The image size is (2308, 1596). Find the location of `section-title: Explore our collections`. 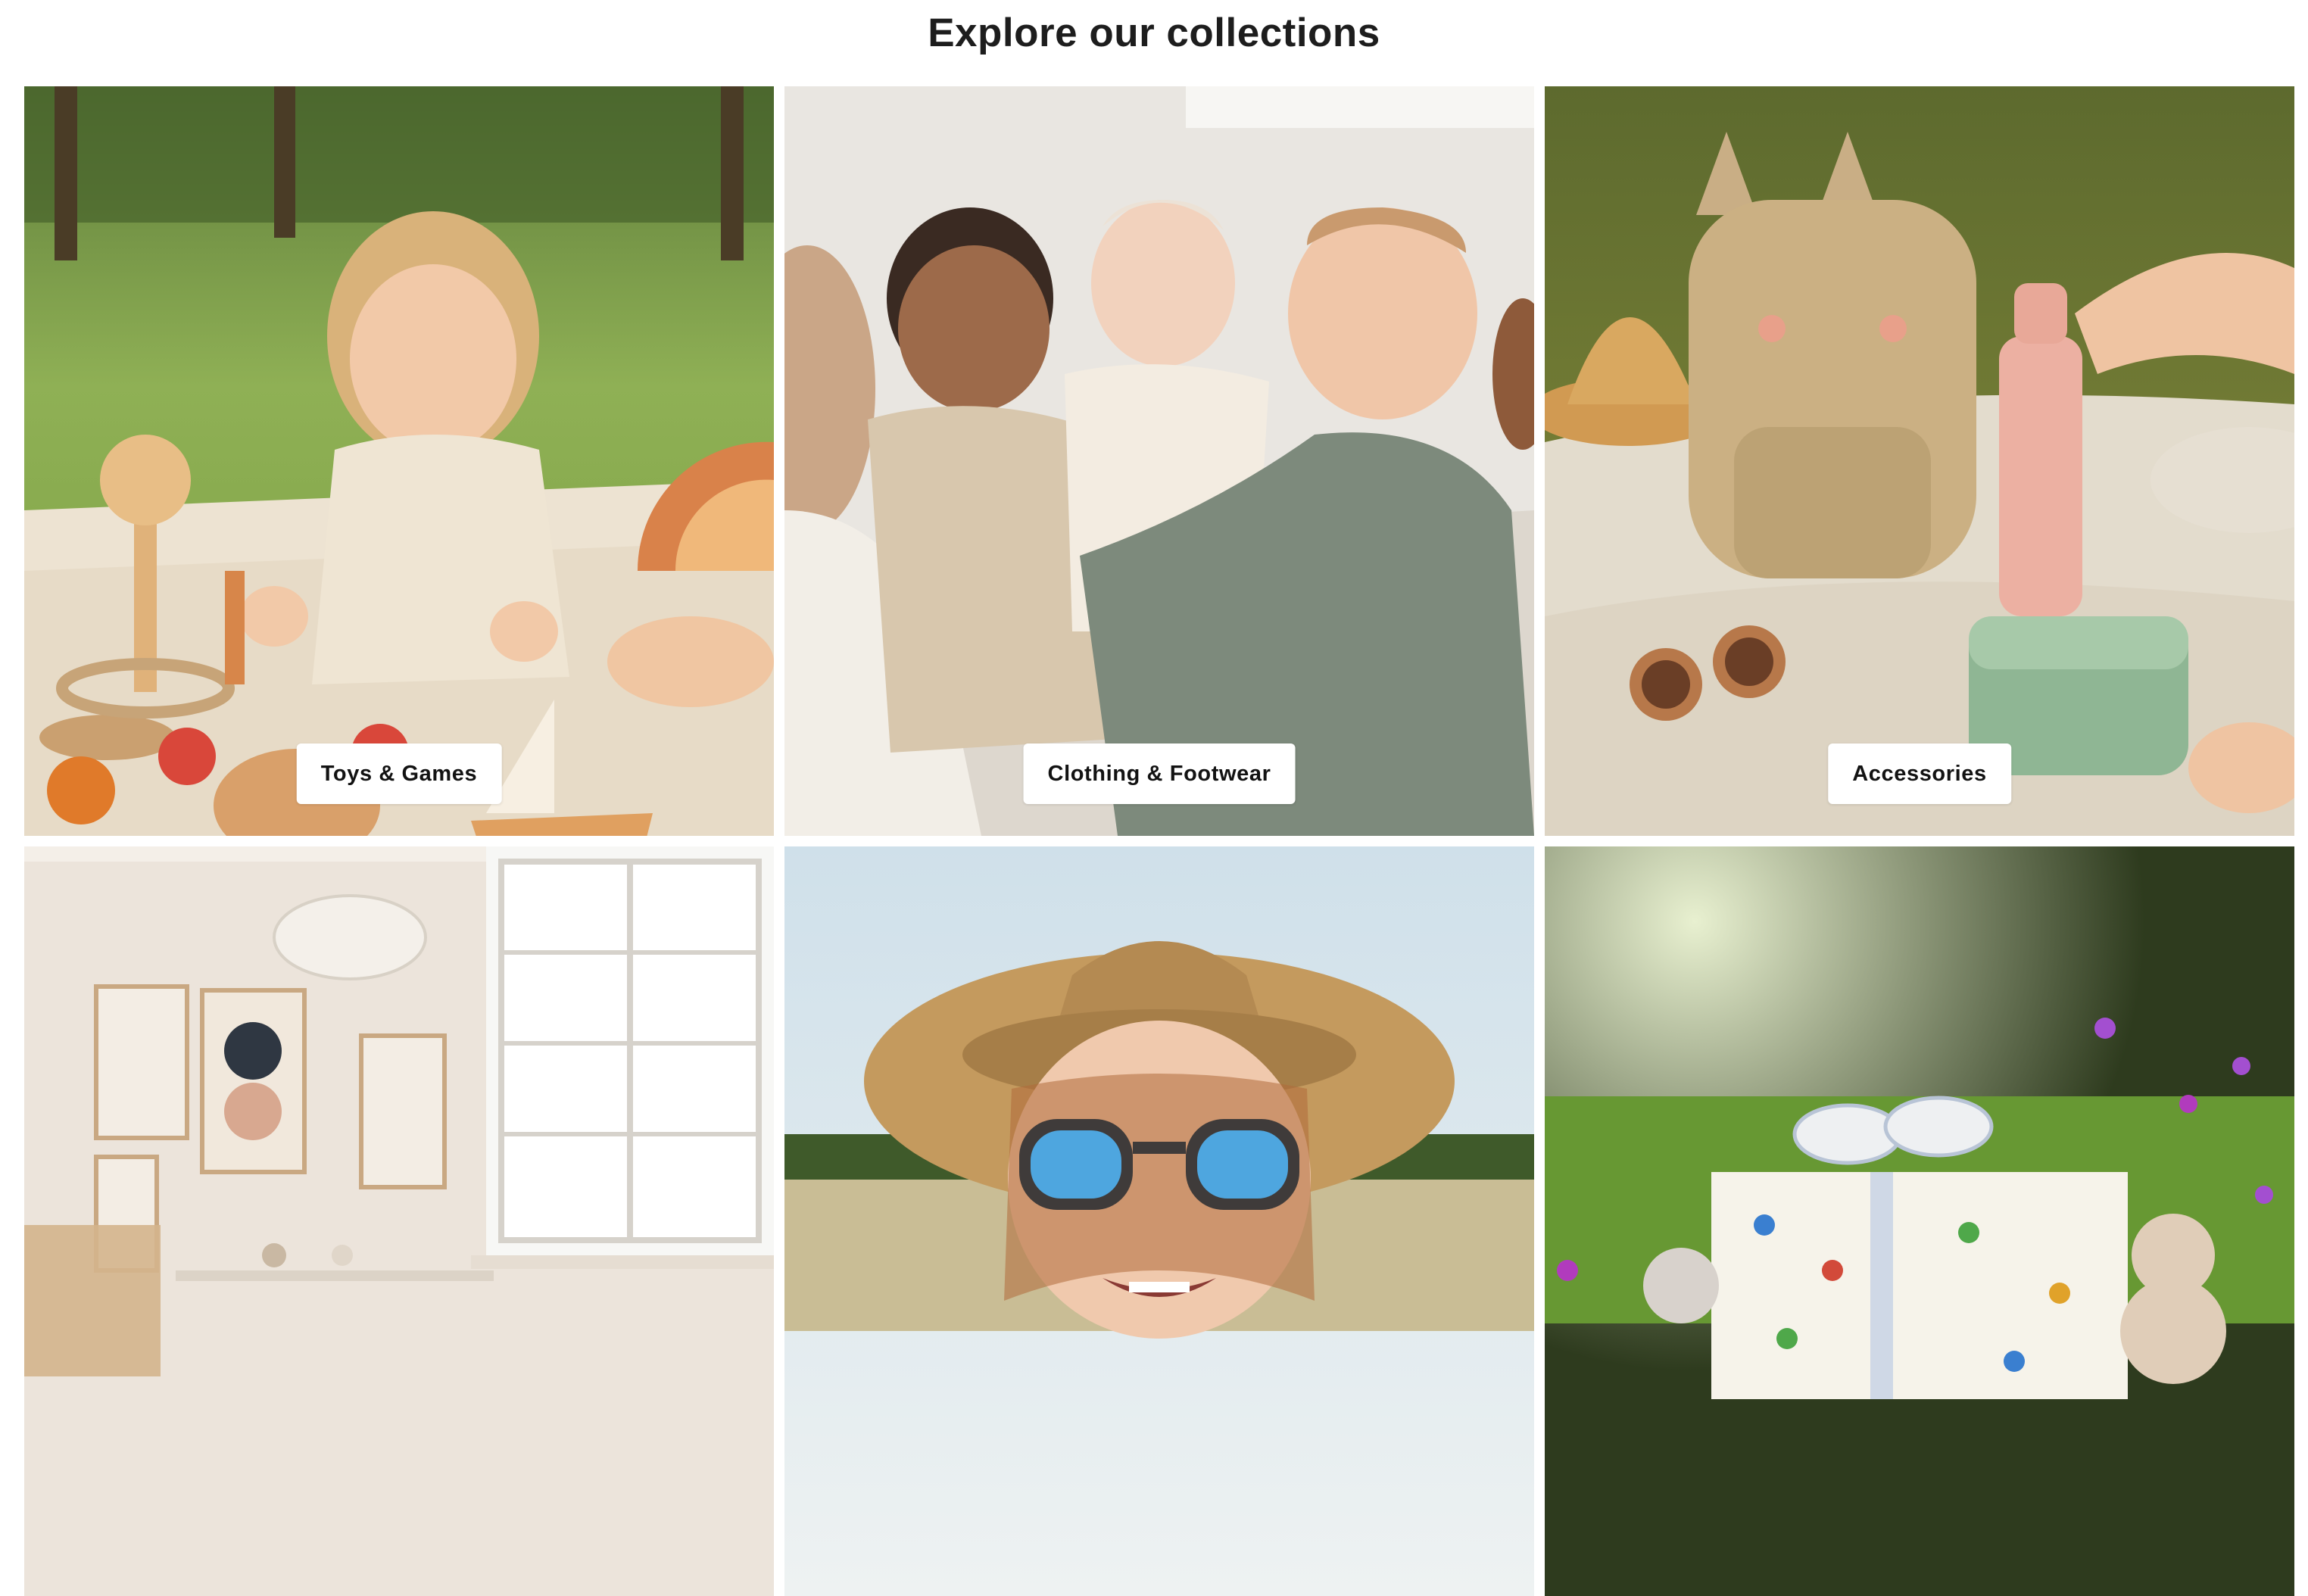

section-title: Explore our collections is located at coordinates (1154, 33).